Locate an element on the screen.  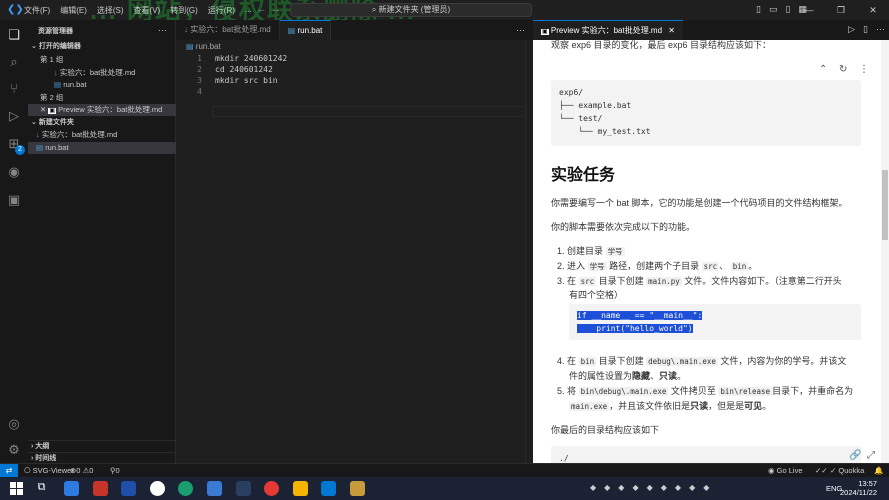
menu-selection: 选择(S) is located at coordinates (110, 10).